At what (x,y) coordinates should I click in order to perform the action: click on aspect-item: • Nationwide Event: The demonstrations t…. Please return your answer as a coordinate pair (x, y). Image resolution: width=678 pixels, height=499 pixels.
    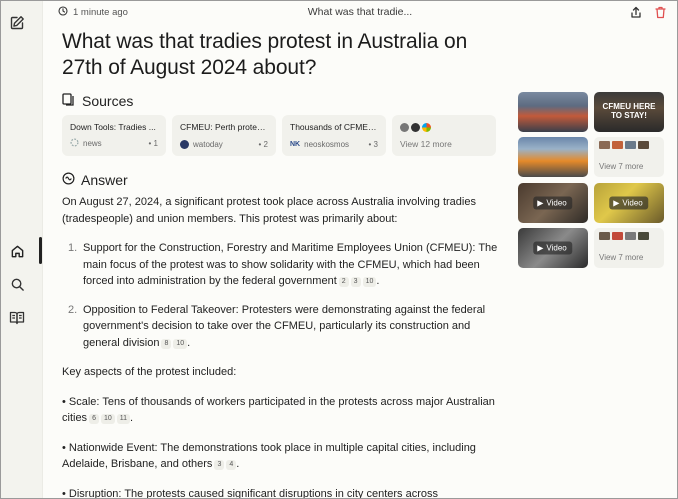
    Looking at the image, I should click on (269, 456).